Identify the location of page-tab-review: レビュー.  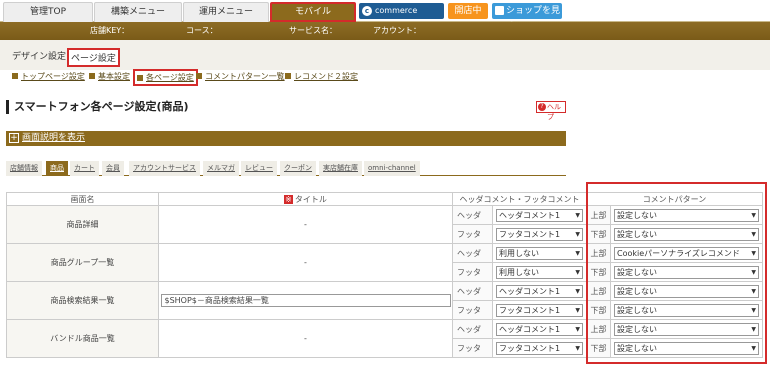
(259, 168).